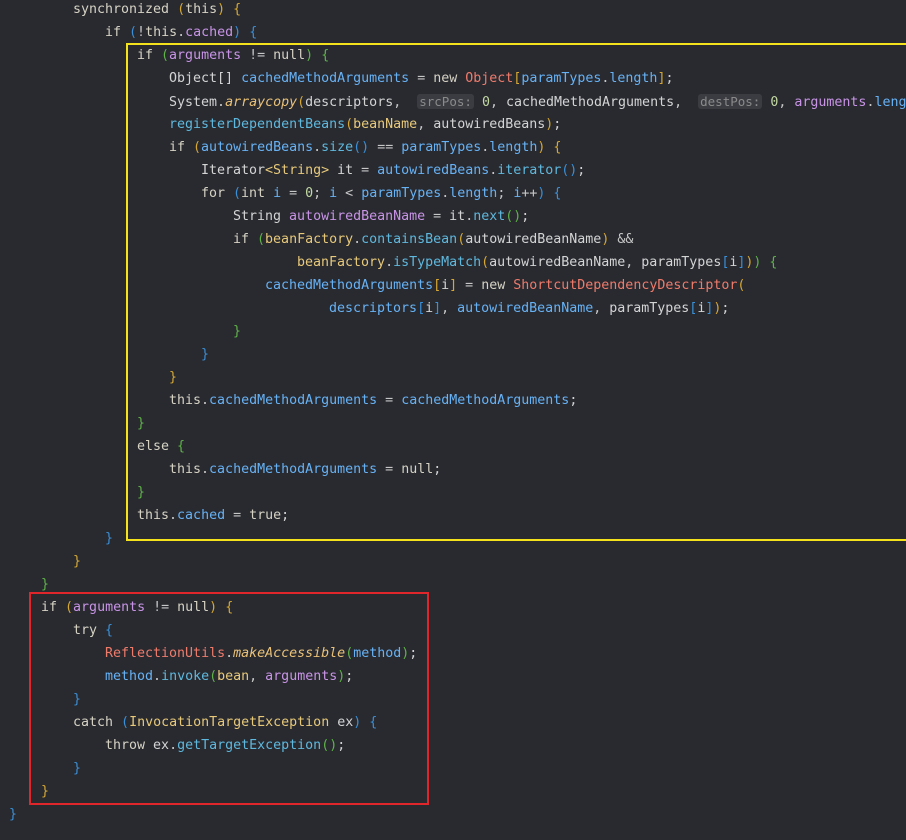 The image size is (906, 840). Describe the element at coordinates (93, 630) in the screenshot. I see `code-line: try {` at that location.